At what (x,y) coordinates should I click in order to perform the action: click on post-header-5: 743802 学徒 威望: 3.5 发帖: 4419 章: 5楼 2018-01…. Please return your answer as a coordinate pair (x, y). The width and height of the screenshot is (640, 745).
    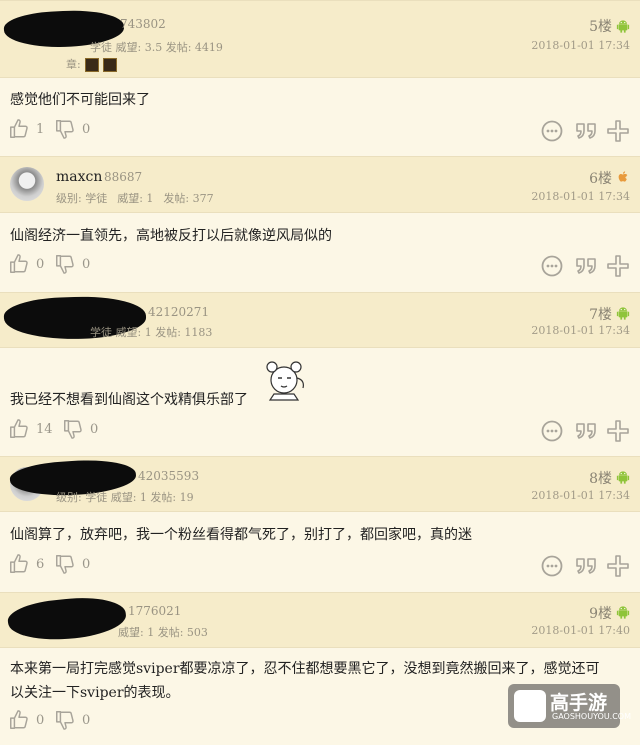
    Looking at the image, I should click on (320, 39).